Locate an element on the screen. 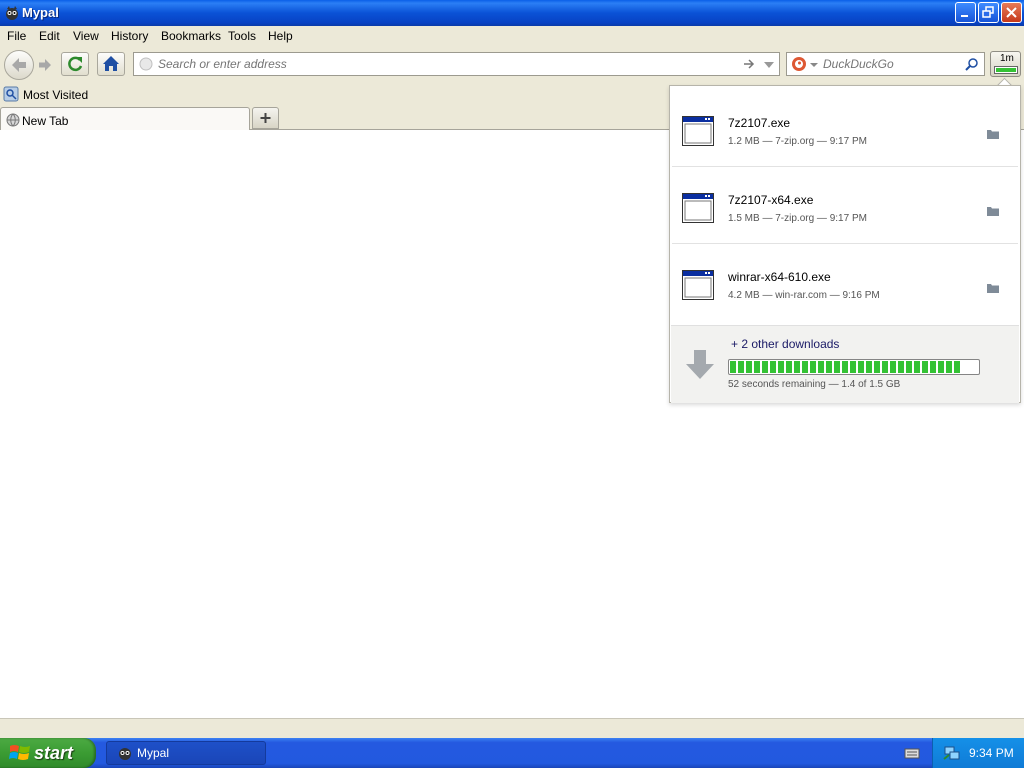  restore-icon is located at coordinates (988, 12).